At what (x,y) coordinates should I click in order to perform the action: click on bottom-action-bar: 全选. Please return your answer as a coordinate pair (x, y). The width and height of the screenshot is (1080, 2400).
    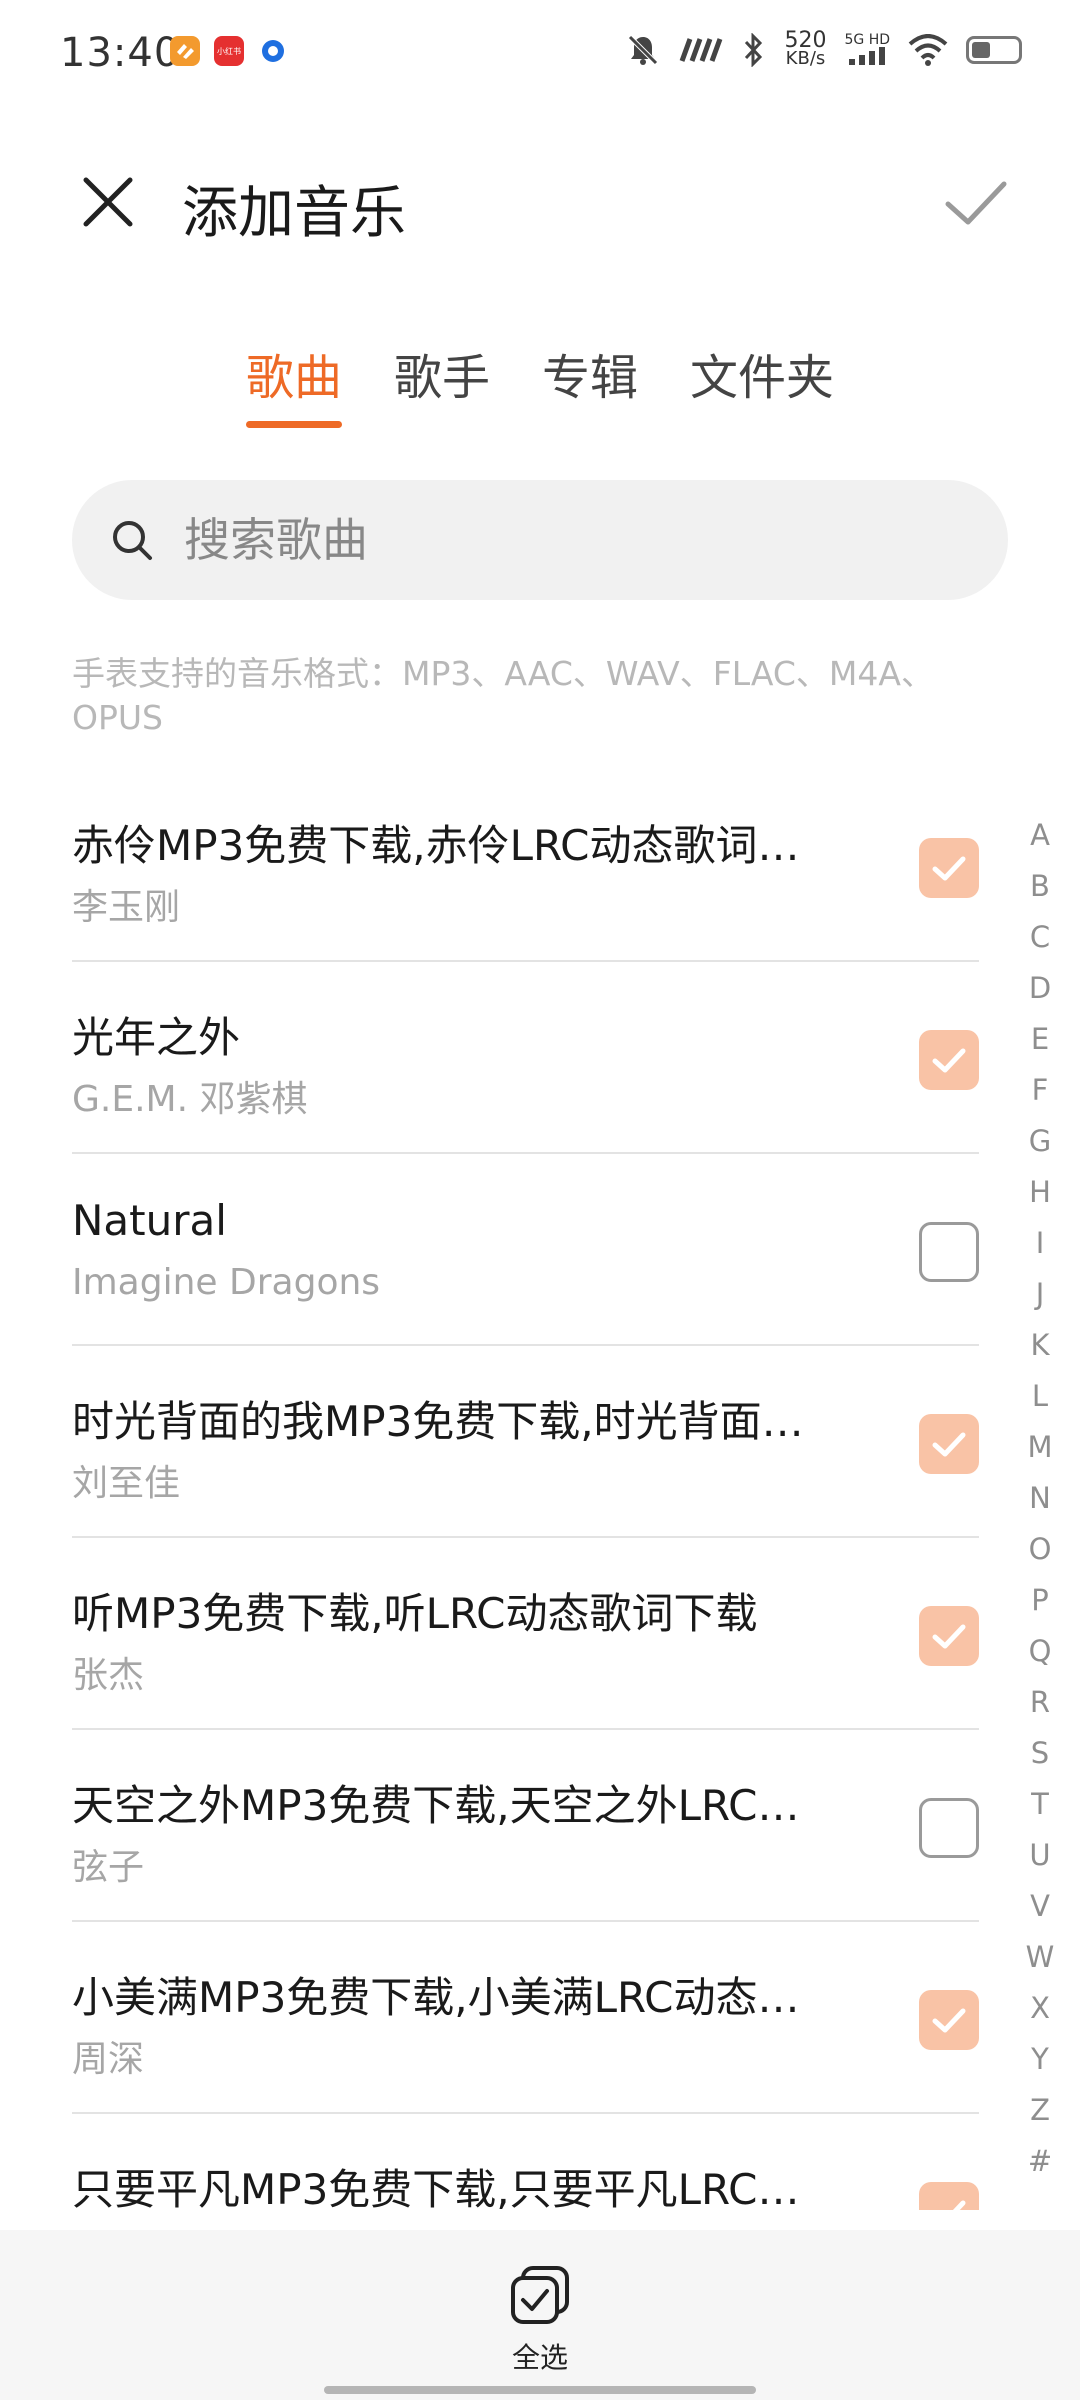
    Looking at the image, I should click on (540, 2315).